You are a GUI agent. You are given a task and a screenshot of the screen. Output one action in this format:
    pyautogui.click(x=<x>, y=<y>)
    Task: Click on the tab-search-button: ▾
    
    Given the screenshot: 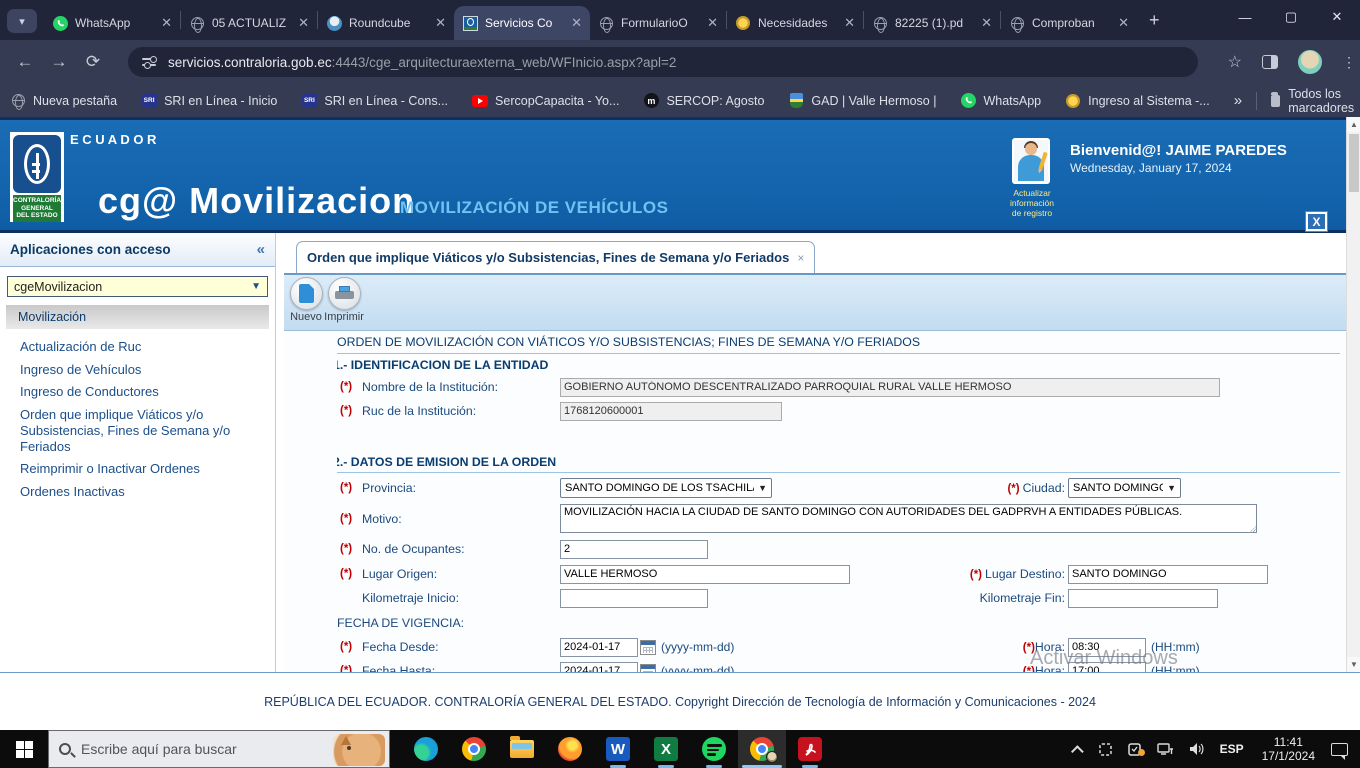 What is the action you would take?
    pyautogui.click(x=22, y=21)
    